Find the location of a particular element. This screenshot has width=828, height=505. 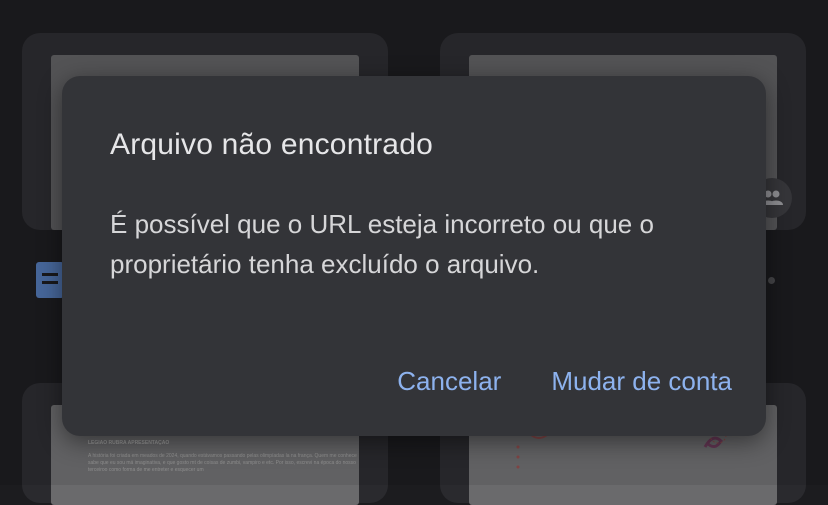

dialog-actions: Cancelar Mudar de conta is located at coordinates (564, 381).